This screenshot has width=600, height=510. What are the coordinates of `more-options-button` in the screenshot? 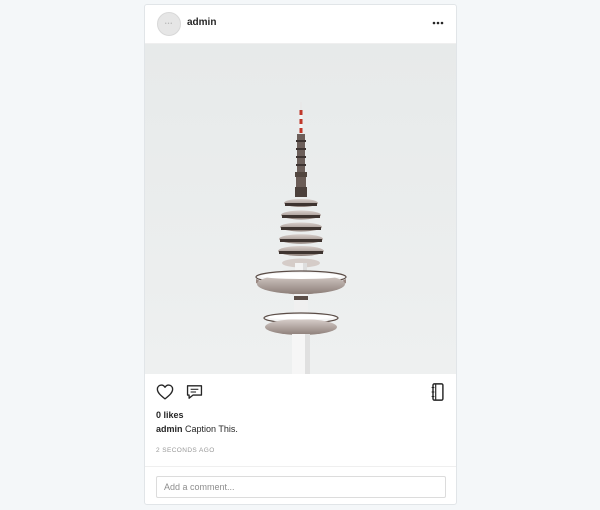 It's located at (438, 23).